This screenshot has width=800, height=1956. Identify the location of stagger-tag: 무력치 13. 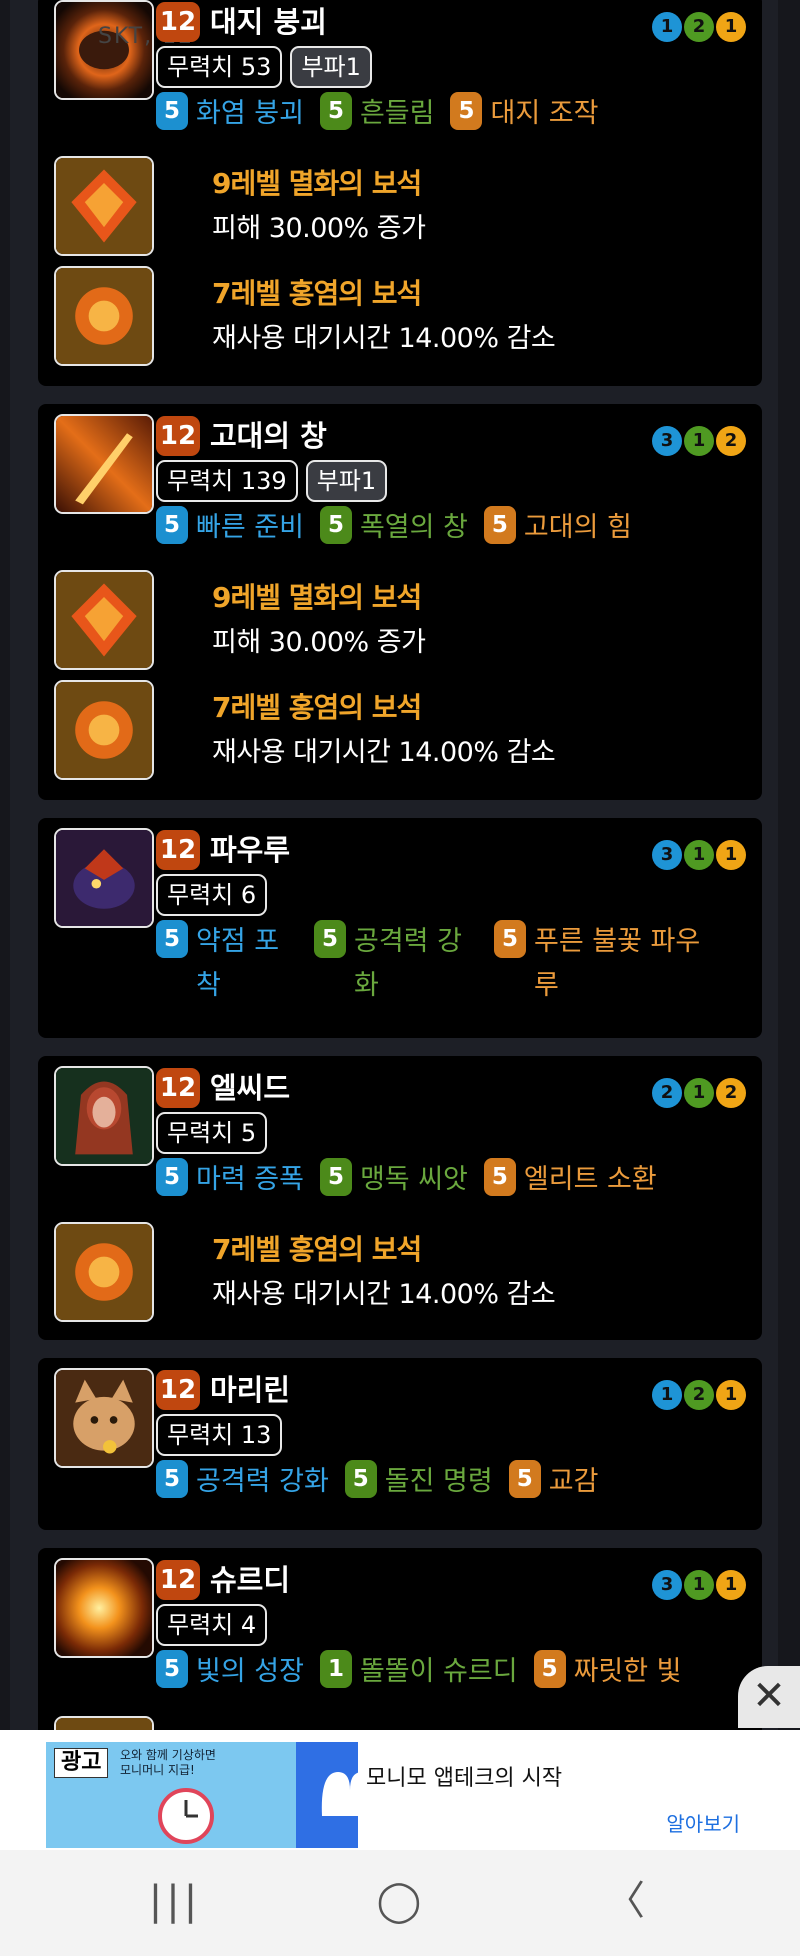
(219, 1435).